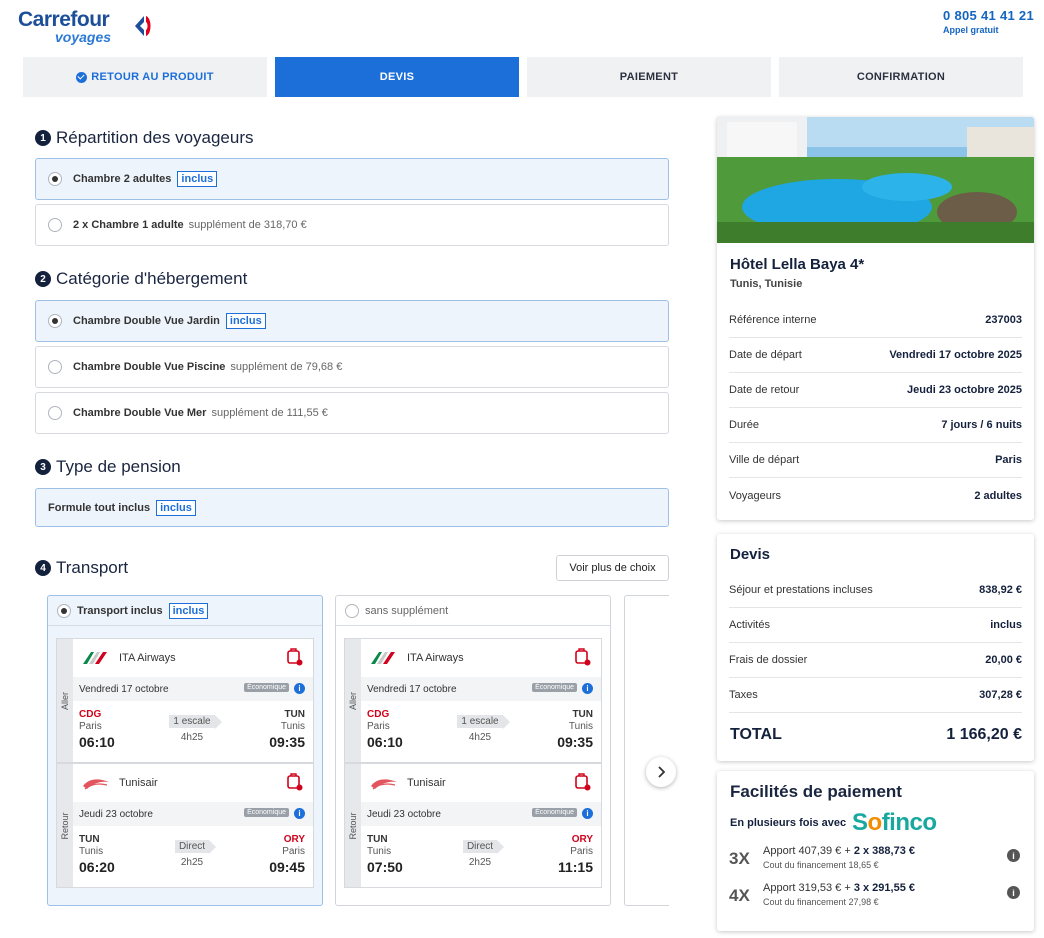  I want to click on tab-paiement: PAIEMENT, so click(649, 77).